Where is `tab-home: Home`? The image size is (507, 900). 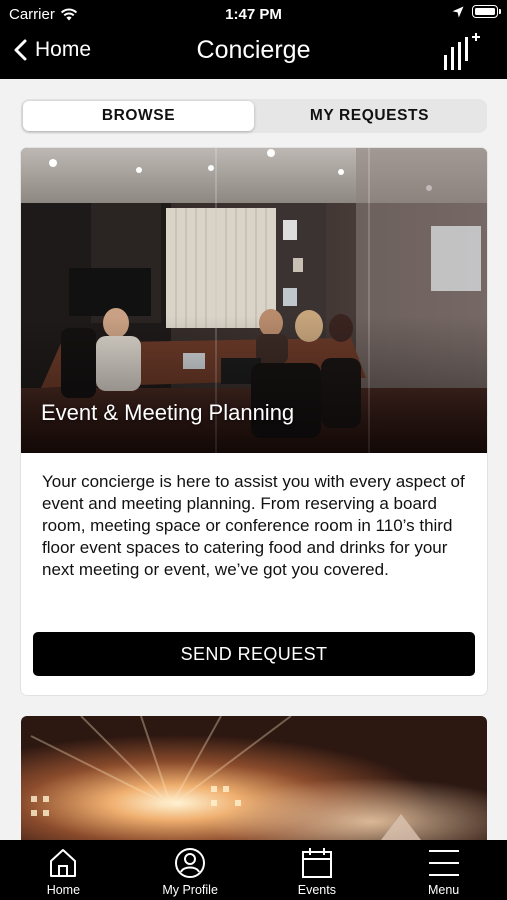
tab-home: Home is located at coordinates (63, 870).